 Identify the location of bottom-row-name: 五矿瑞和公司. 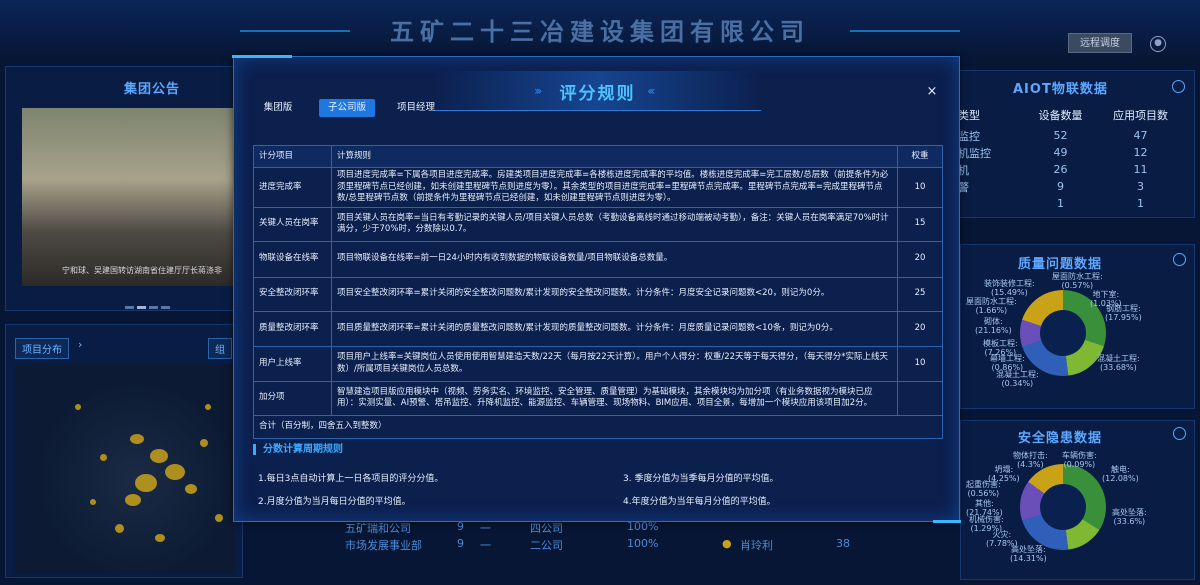
(378, 528).